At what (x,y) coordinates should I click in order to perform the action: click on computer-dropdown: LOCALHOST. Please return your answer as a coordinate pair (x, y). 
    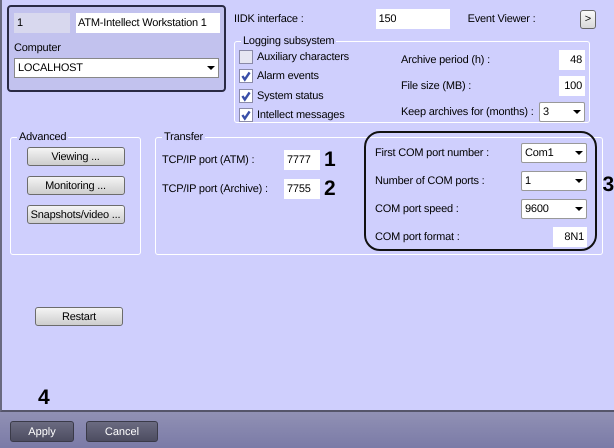
    Looking at the image, I should click on (116, 68).